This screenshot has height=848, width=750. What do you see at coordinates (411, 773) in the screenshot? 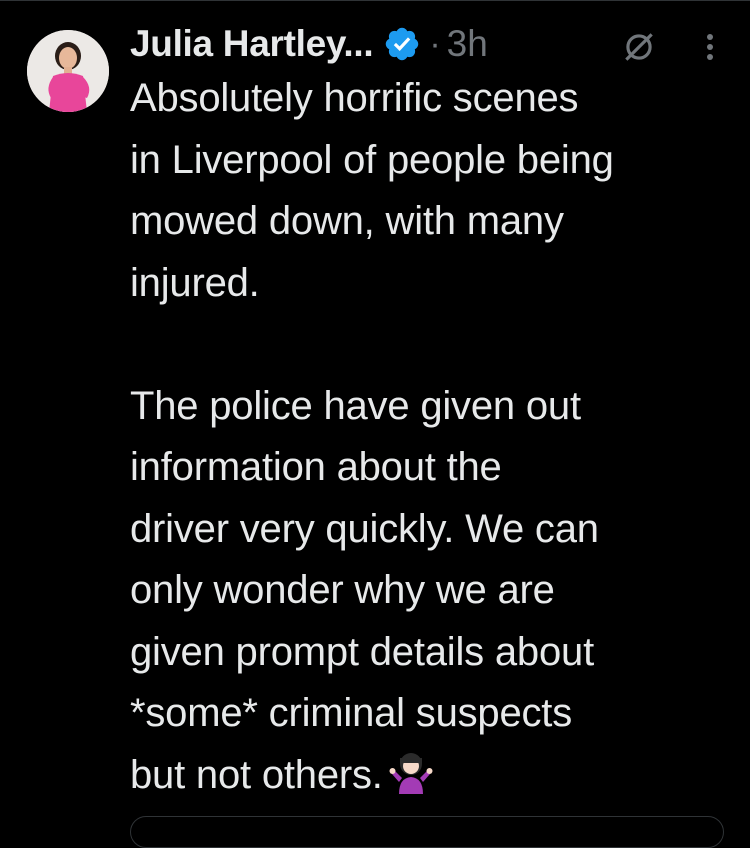
I see `person-shrugging-emoji-icon` at bounding box center [411, 773].